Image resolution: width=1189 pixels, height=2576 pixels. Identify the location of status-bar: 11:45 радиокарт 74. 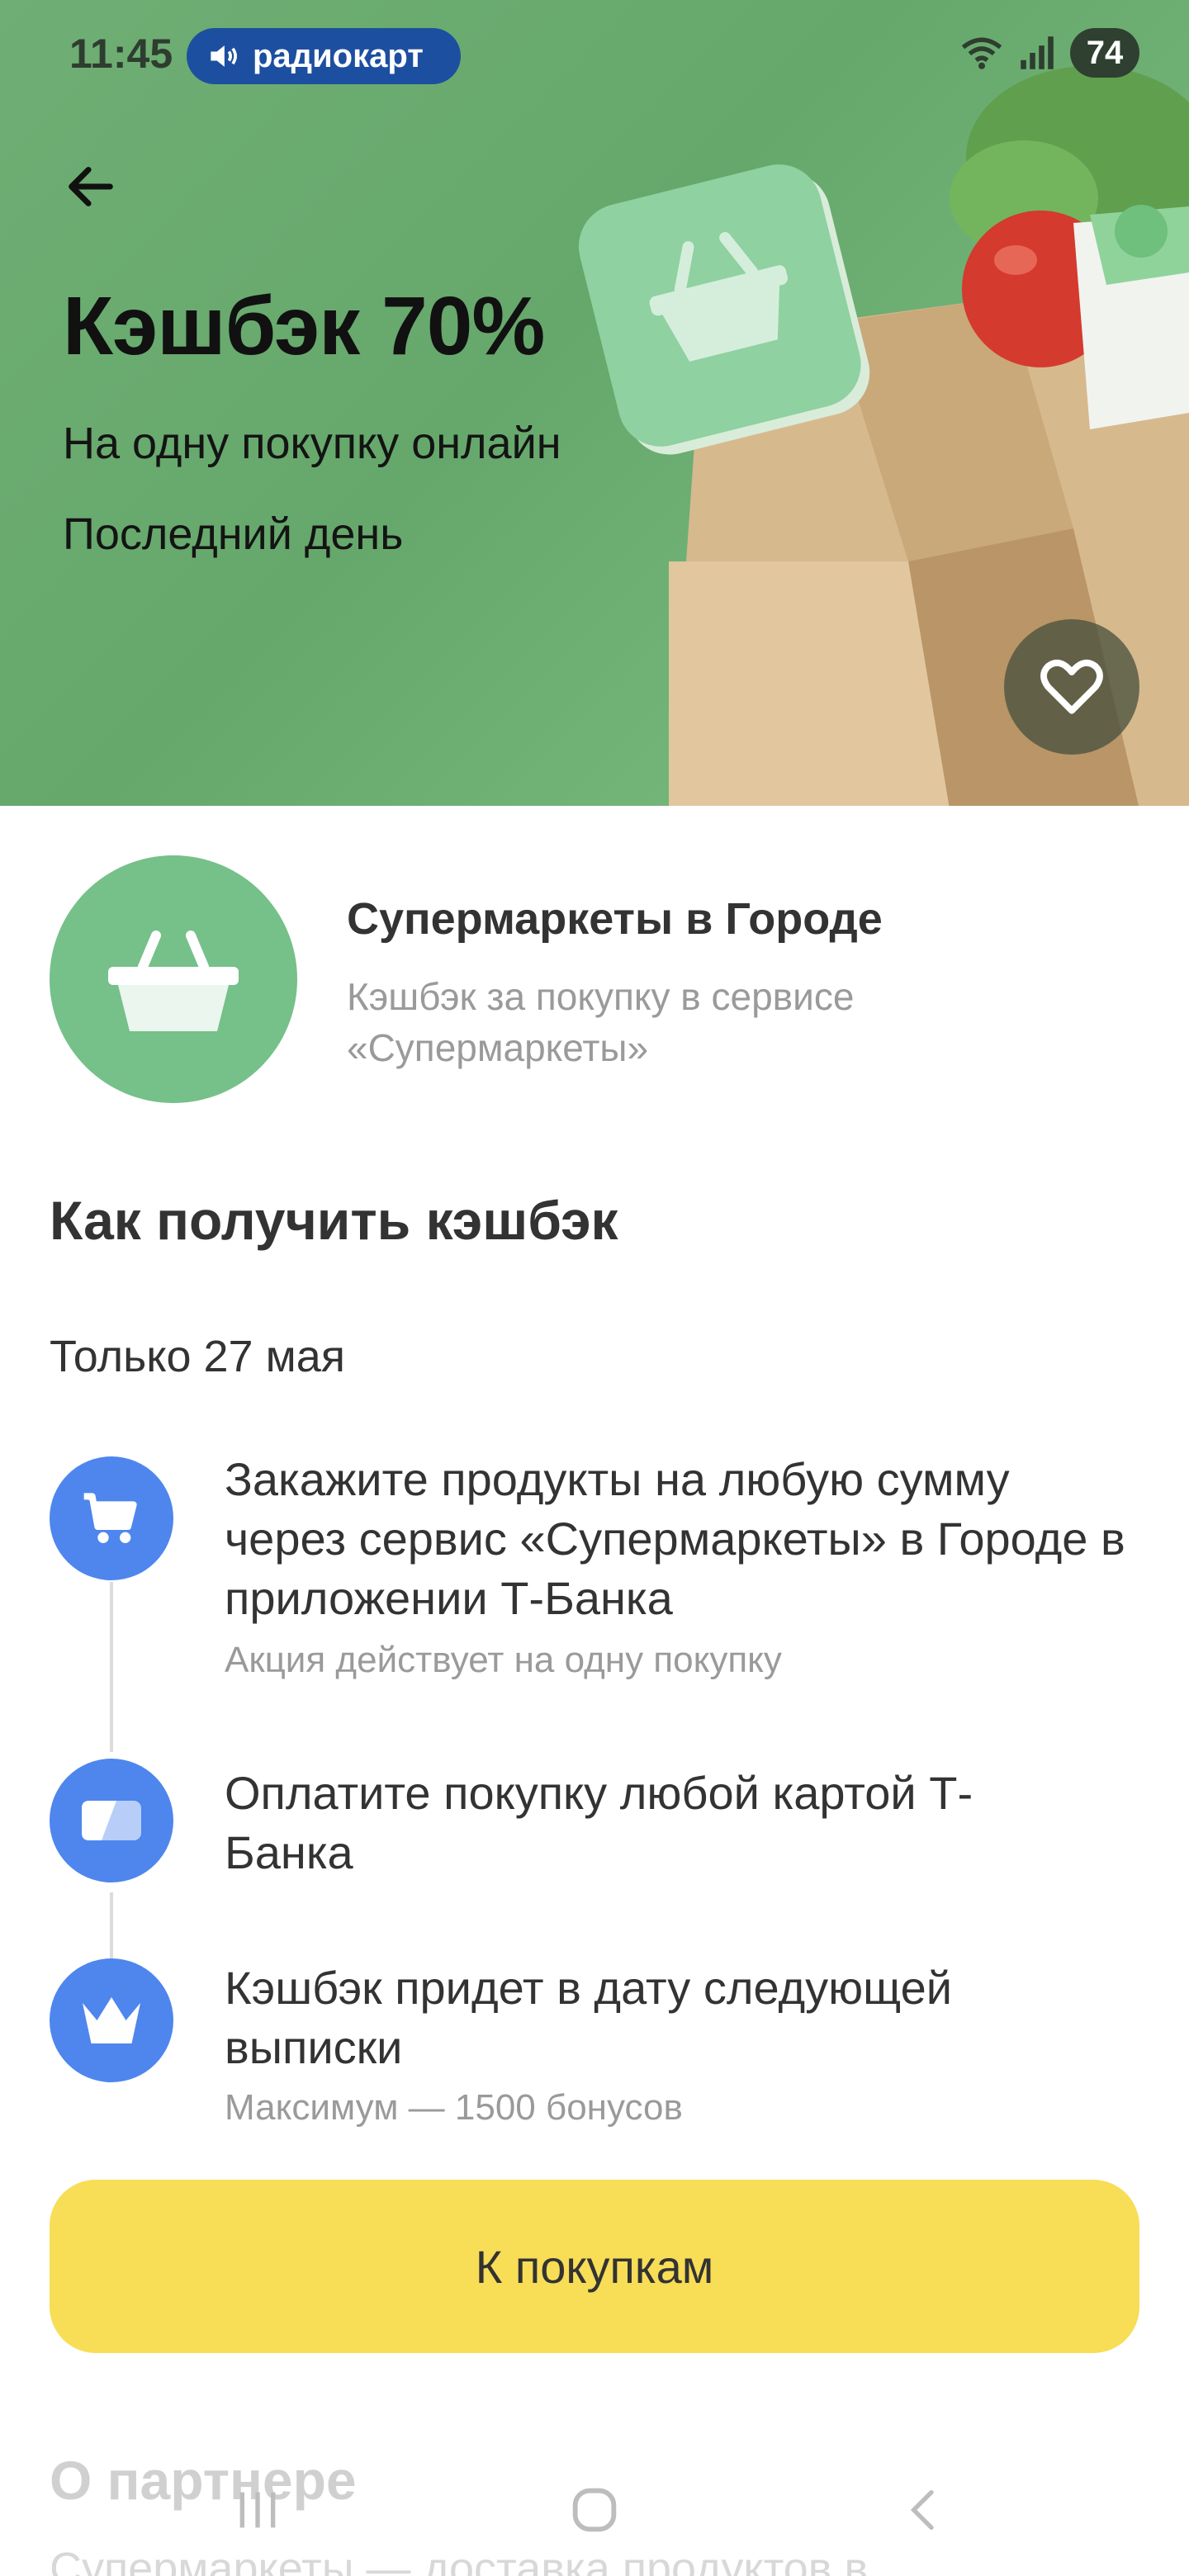
(594, 58).